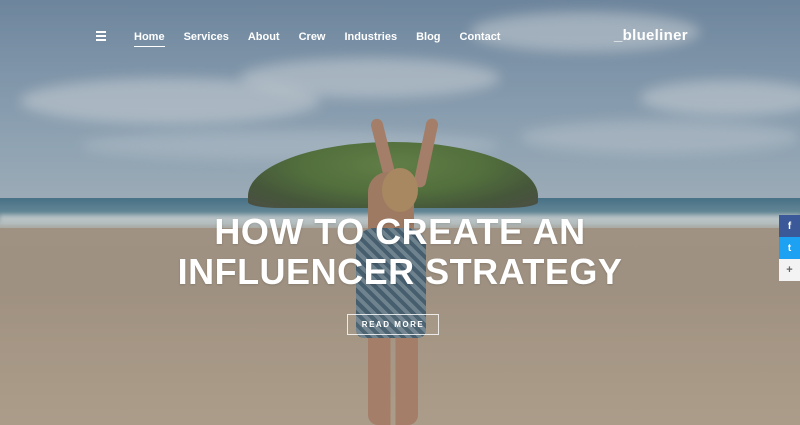  Describe the element at coordinates (400, 231) in the screenshot. I see `hero-title-line-1: HOW TO CREATE AN` at that location.